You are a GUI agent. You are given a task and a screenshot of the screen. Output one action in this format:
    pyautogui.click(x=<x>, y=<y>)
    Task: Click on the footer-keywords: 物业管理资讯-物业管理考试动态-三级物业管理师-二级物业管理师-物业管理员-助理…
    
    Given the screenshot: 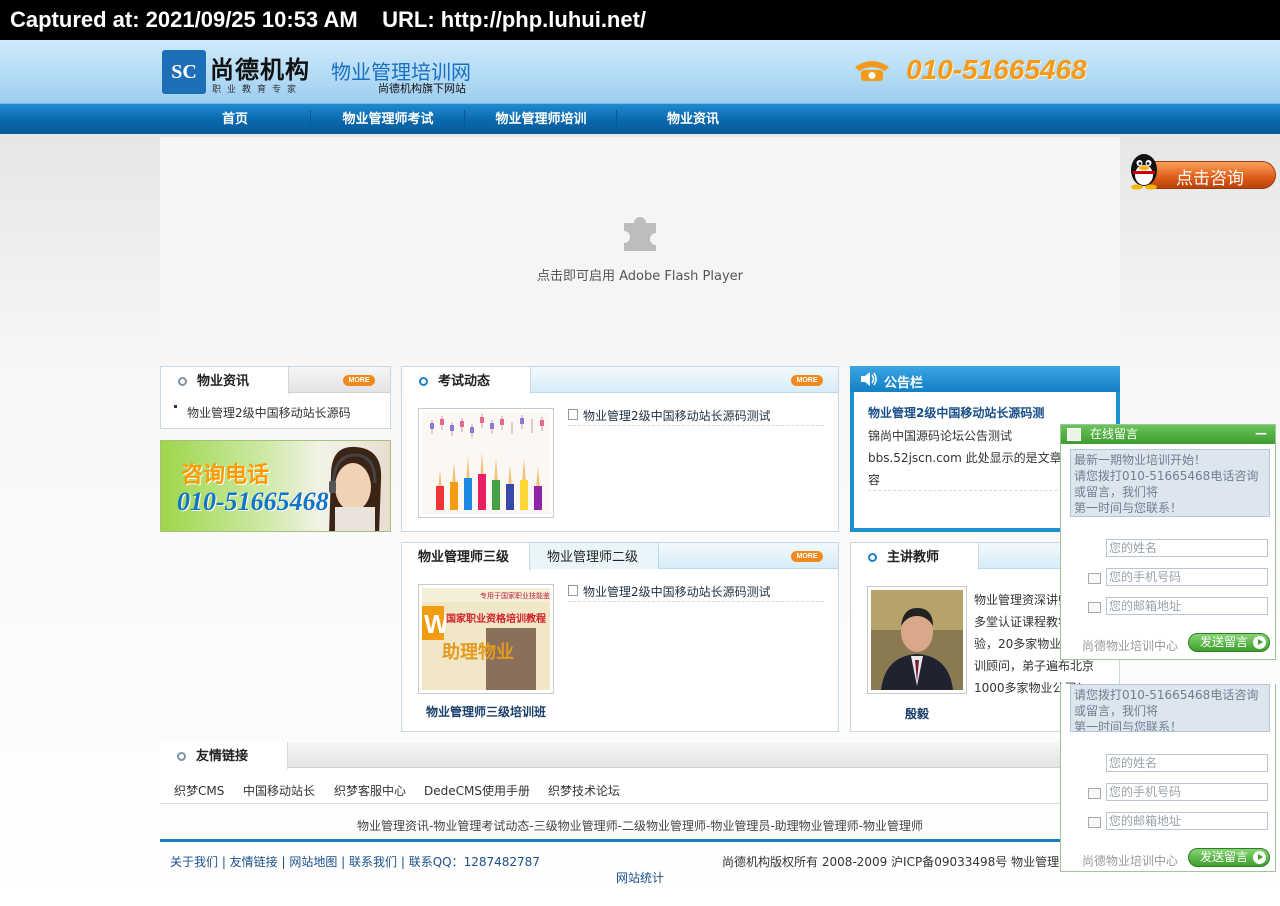 What is the action you would take?
    pyautogui.click(x=640, y=826)
    